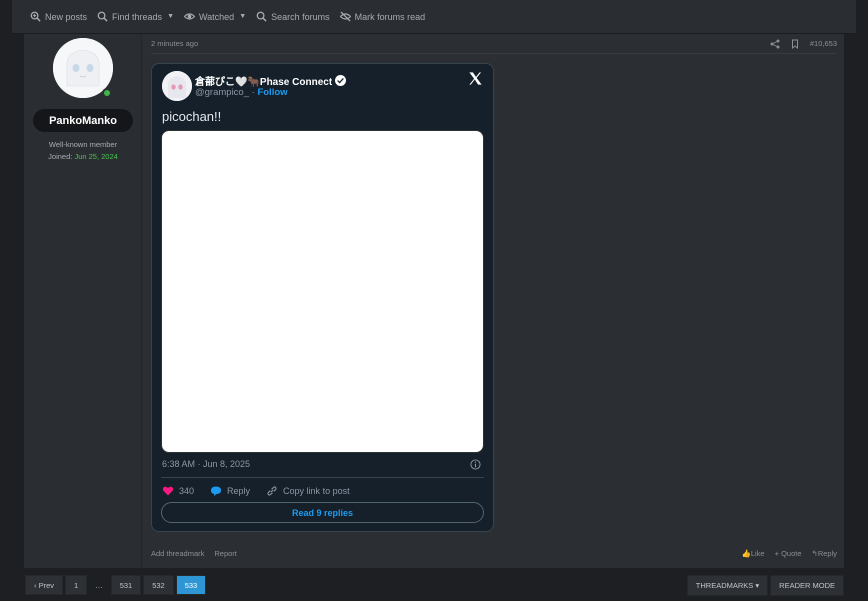  Describe the element at coordinates (795, 44) in the screenshot. I see `bookmark-icon` at that location.